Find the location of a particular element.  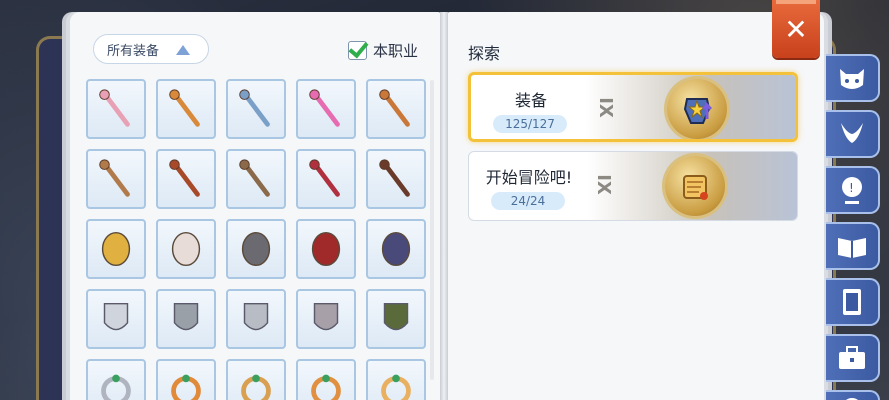

grid-scrollbar is located at coordinates (432, 230).